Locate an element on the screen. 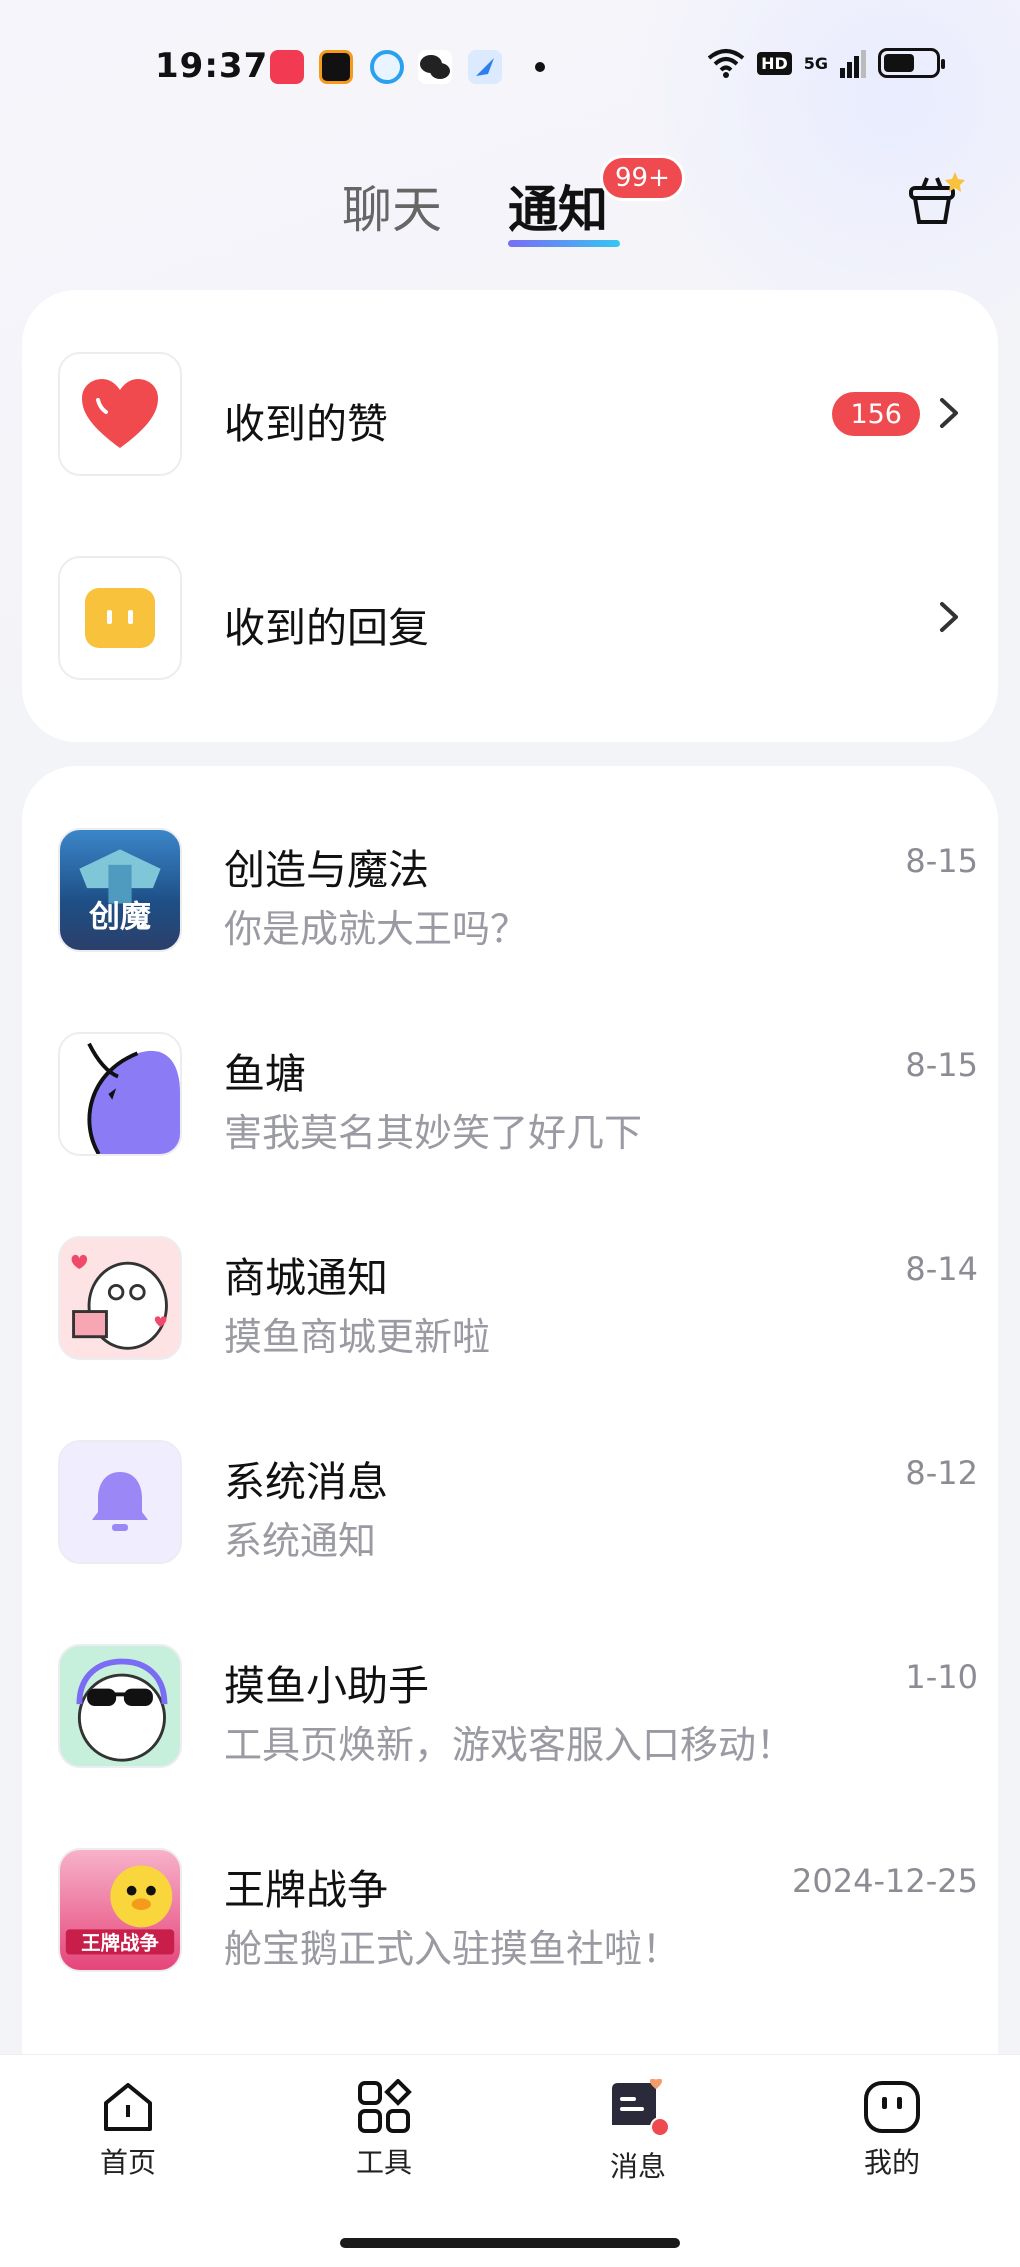 The width and height of the screenshot is (1020, 2267). grid-icon is located at coordinates (385, 2106).